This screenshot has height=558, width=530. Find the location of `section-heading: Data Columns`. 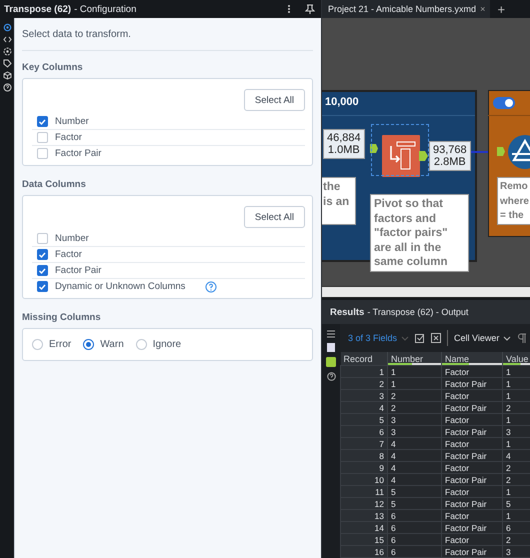

section-heading: Data Columns is located at coordinates (54, 184).